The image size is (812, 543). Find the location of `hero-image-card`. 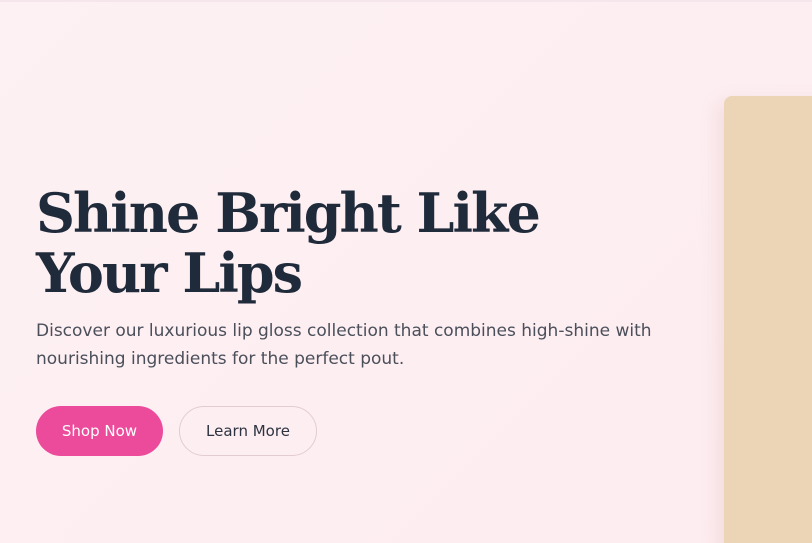

hero-image-card is located at coordinates (768, 319).